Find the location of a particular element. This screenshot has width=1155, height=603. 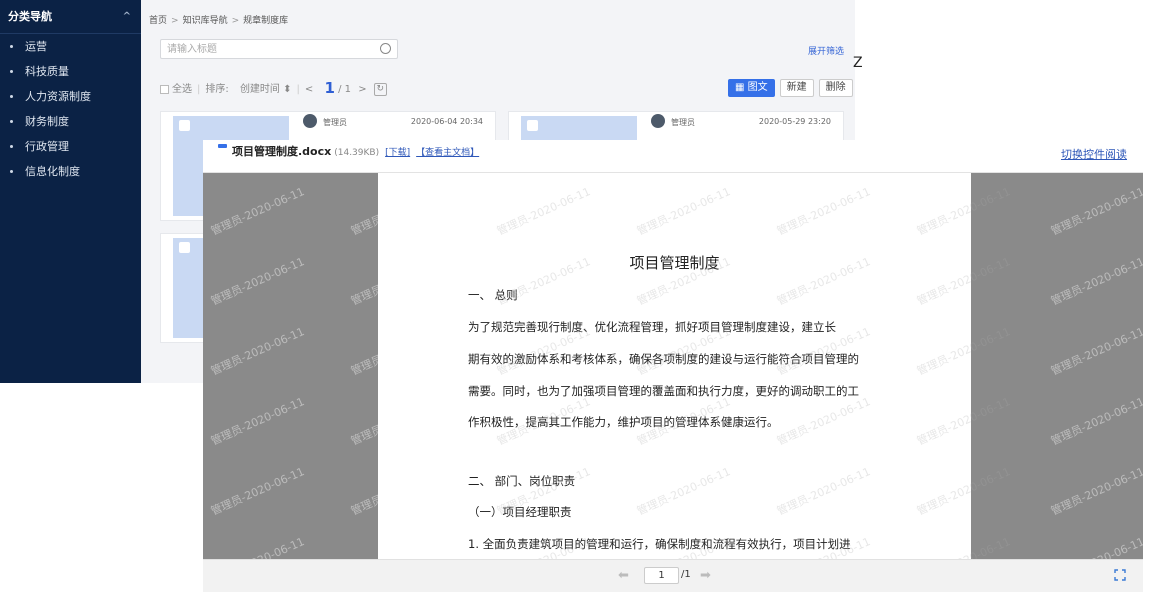

page-total-label: /1 is located at coordinates (686, 574).